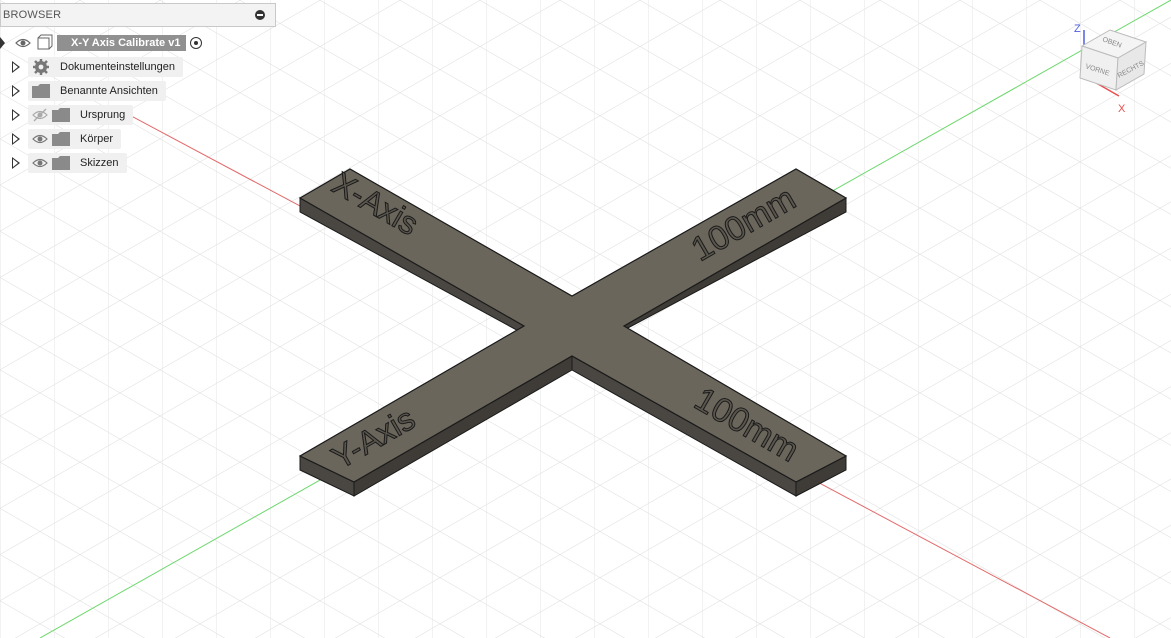 The height and width of the screenshot is (638, 1171). What do you see at coordinates (103, 115) in the screenshot?
I see `browser-item-label: Ursprung` at bounding box center [103, 115].